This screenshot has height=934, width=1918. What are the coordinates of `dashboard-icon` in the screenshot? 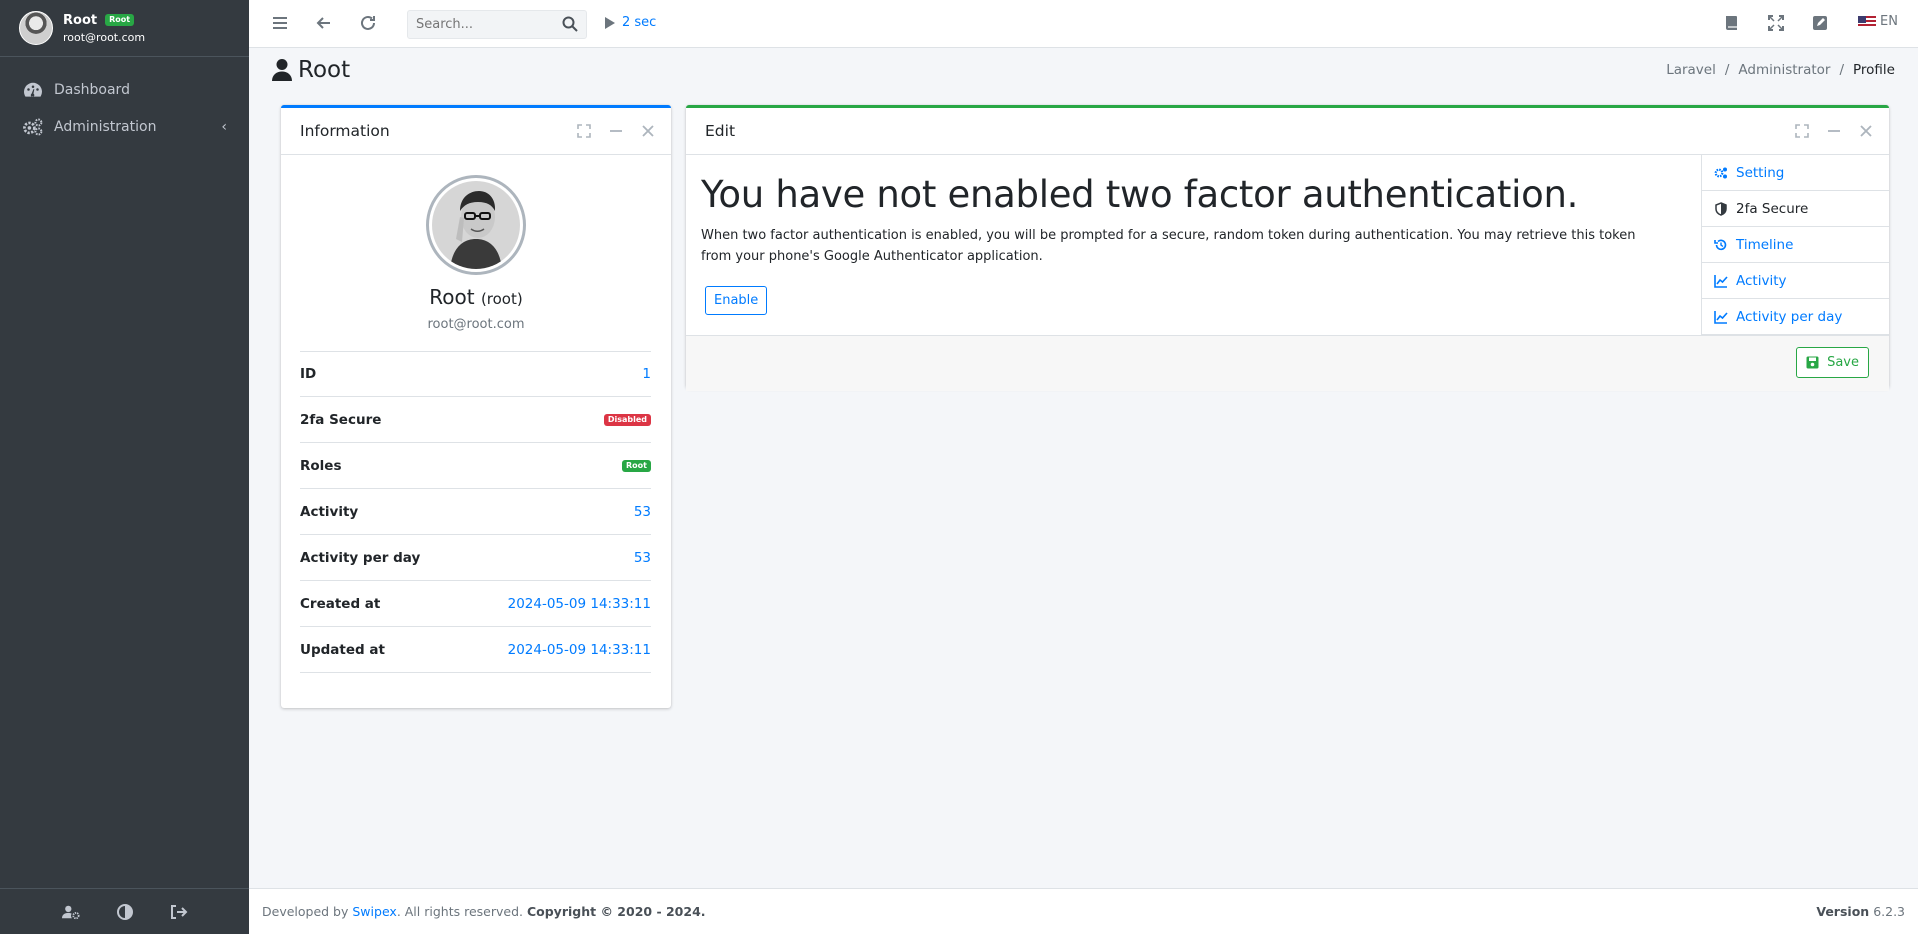 It's located at (33, 89).